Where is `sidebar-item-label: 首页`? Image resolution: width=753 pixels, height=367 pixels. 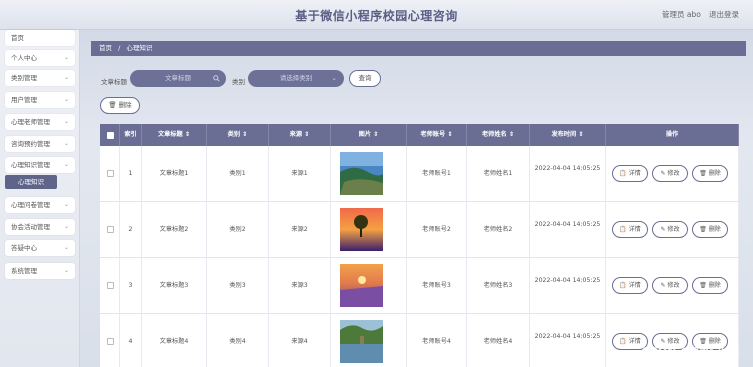 sidebar-item-label: 首页 is located at coordinates (17, 38).